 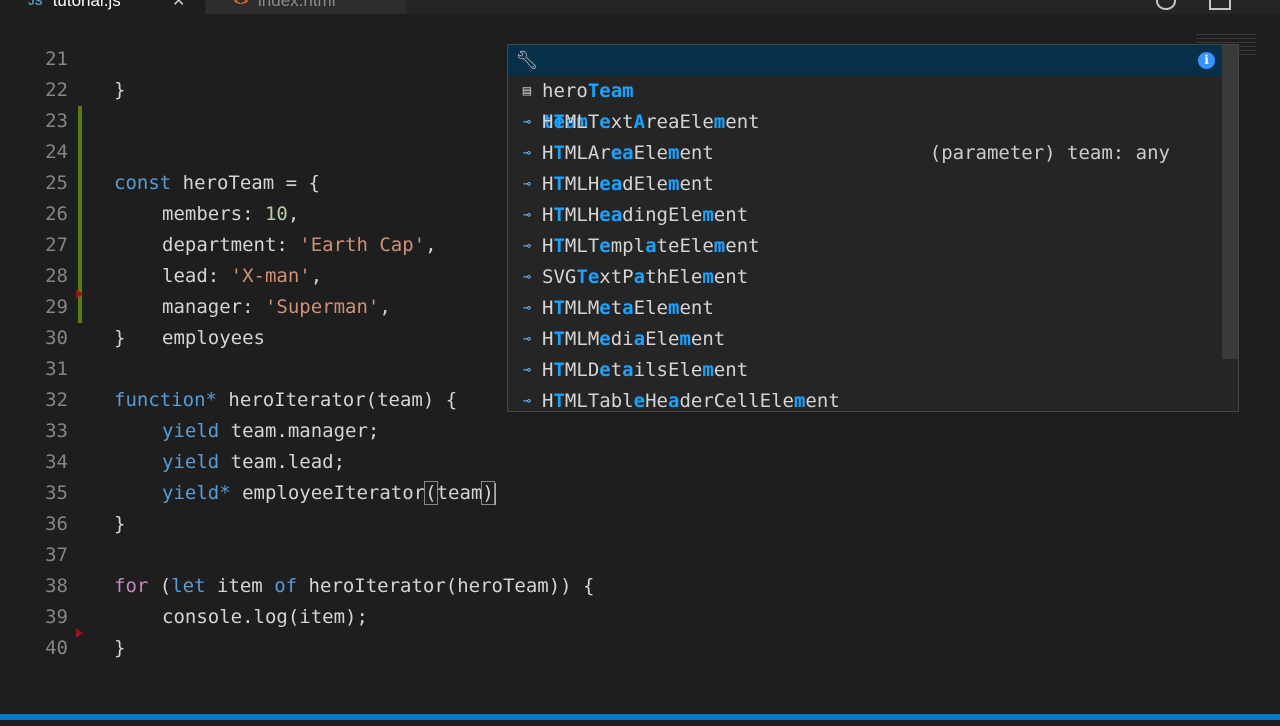 What do you see at coordinates (527, 60) in the screenshot?
I see `wrench-icon: 🔧︎` at bounding box center [527, 60].